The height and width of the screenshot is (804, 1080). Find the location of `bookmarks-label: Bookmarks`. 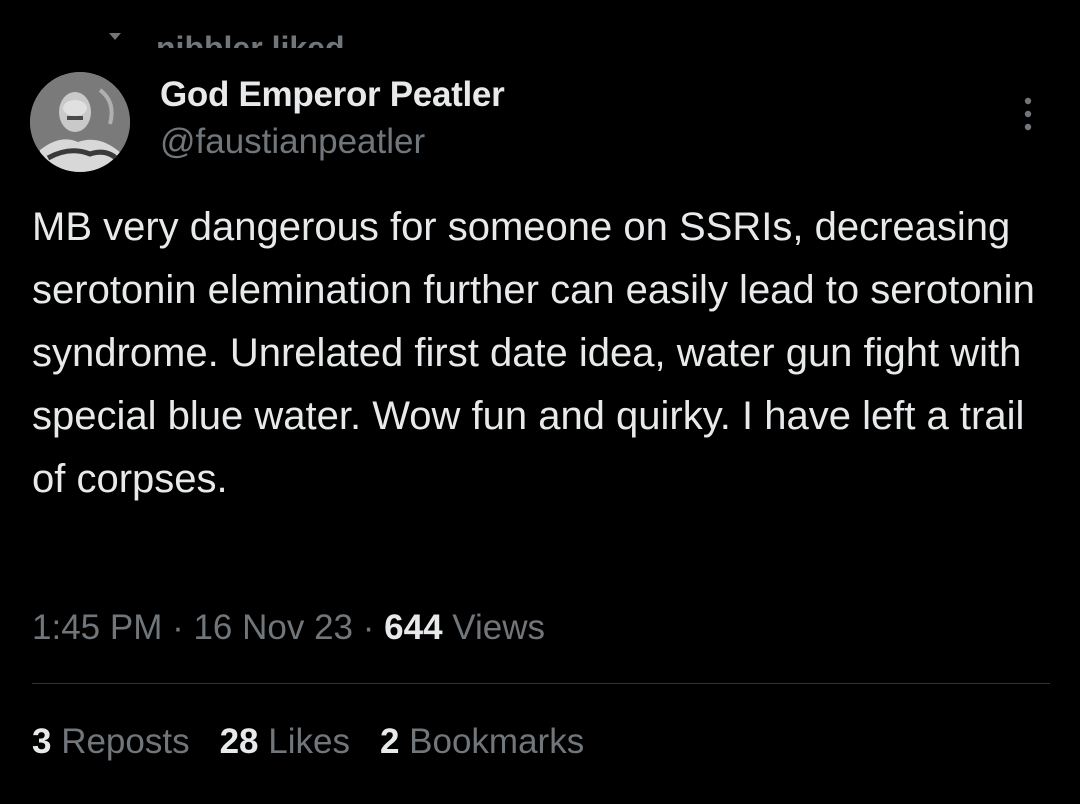

bookmarks-label: Bookmarks is located at coordinates (492, 741).